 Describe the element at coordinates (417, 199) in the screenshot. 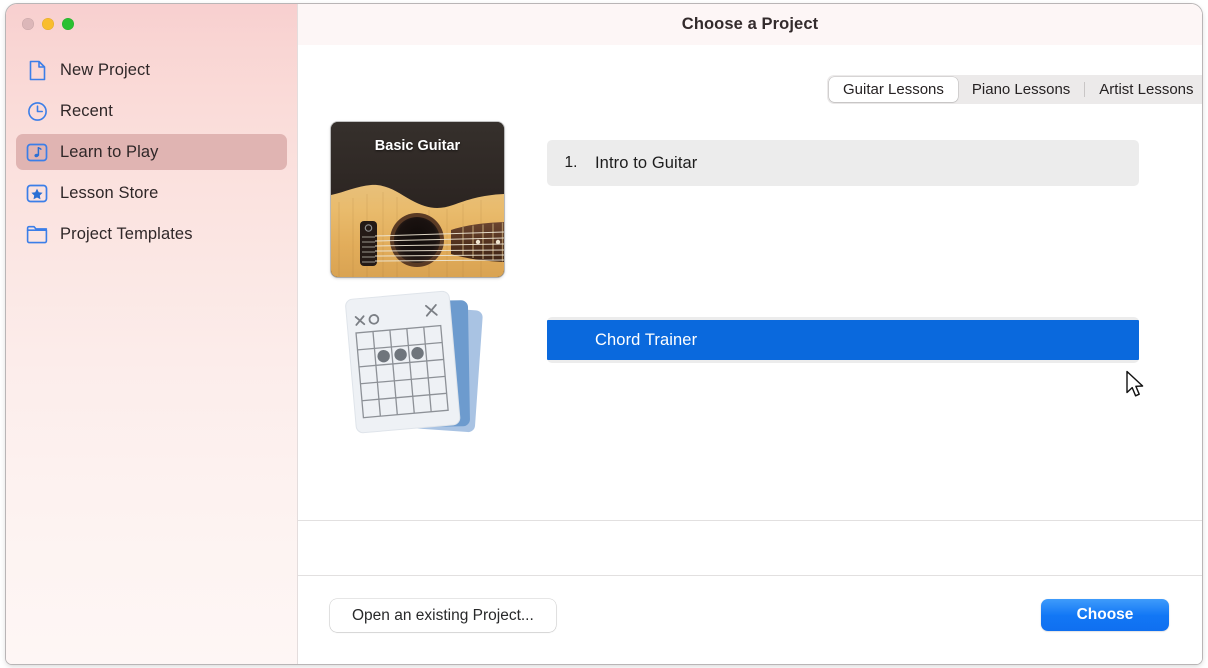

I see `lesson-thumbnail-basic-guitar: Basic Guitar` at that location.